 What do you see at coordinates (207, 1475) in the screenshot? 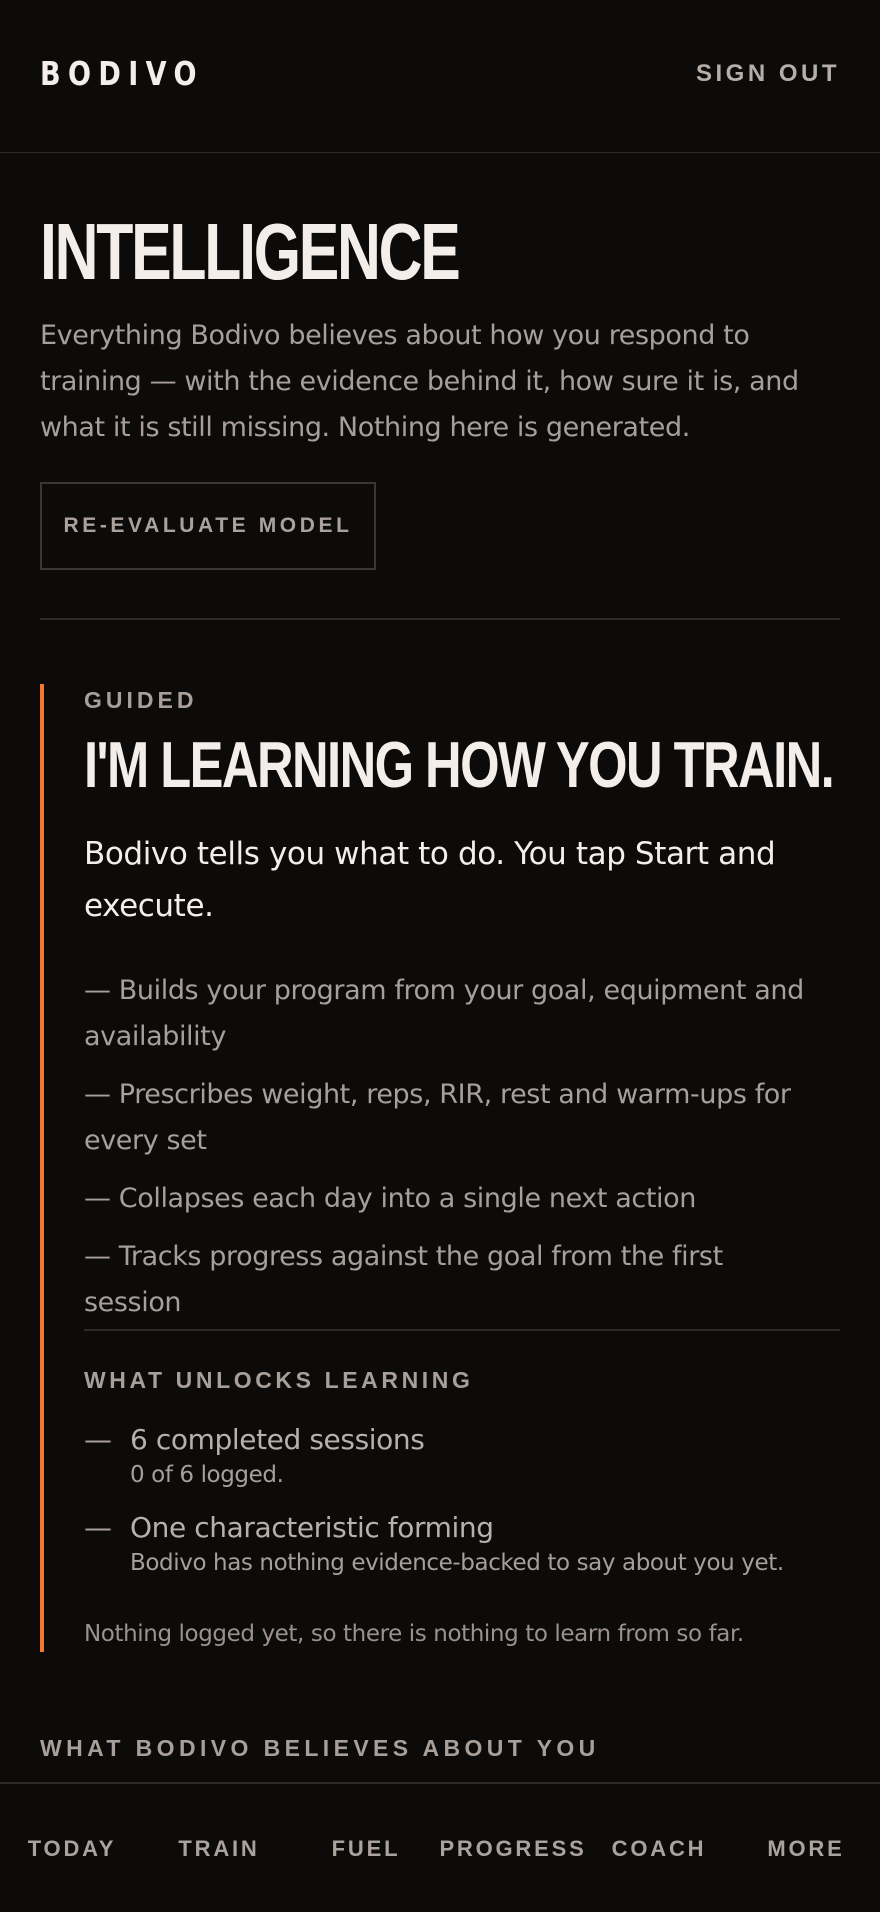
I see `unlock-detail: 0 of 6 logged.` at bounding box center [207, 1475].